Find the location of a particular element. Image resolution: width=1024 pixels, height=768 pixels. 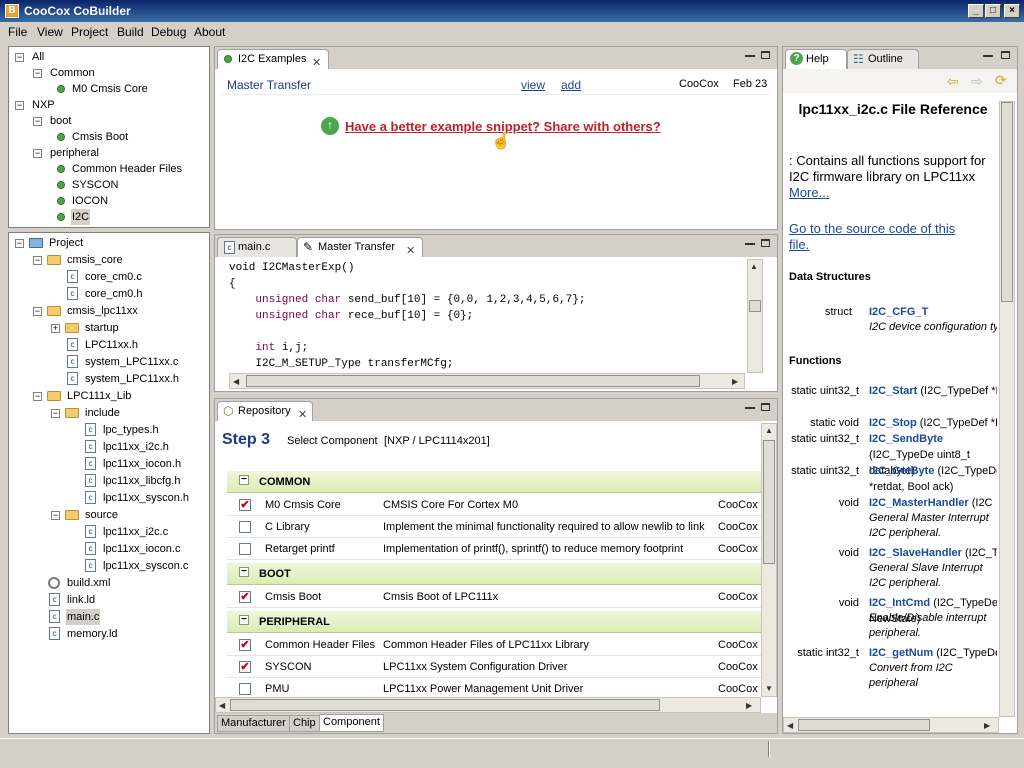

category-boot: − BOOT is located at coordinates (494, 574).